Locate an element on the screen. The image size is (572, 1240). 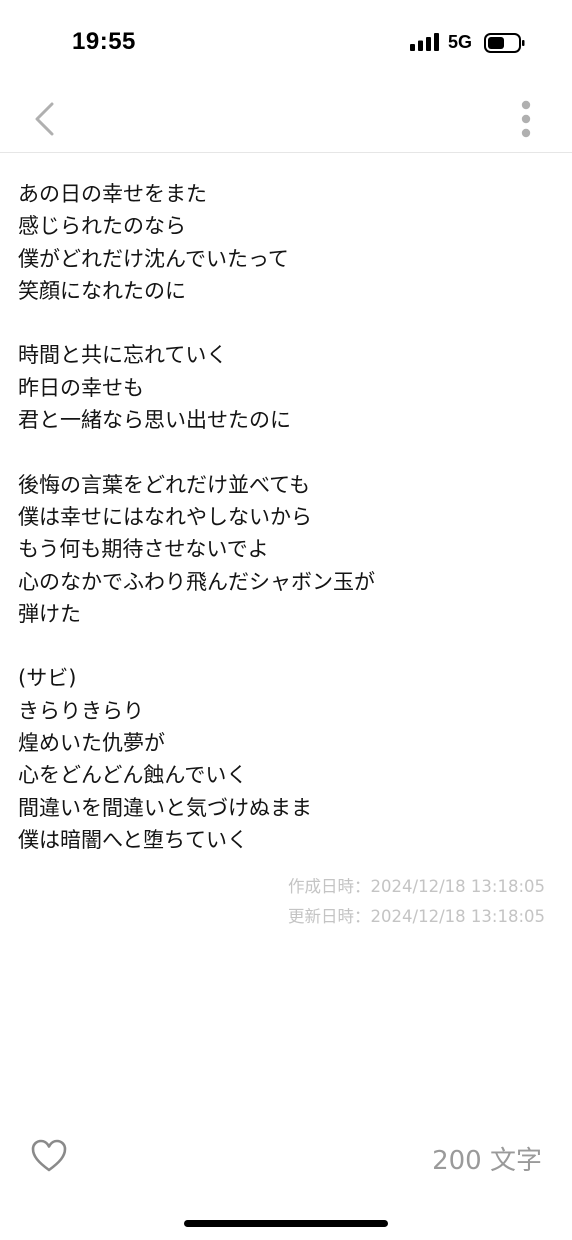
back-button is located at coordinates (44, 119).